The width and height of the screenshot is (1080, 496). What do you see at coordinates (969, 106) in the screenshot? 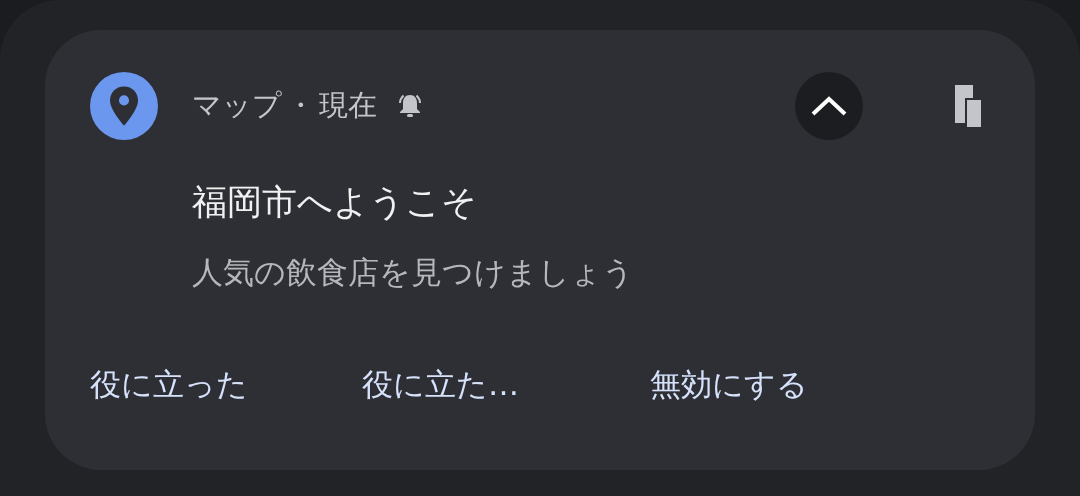
I see `pages-icon` at bounding box center [969, 106].